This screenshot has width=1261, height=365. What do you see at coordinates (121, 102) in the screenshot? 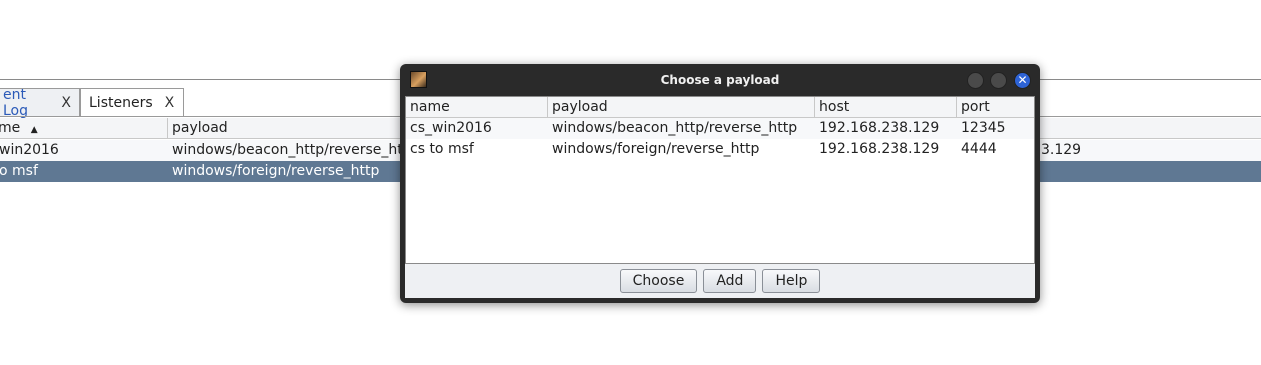
I see `tab-label: Listeners` at bounding box center [121, 102].